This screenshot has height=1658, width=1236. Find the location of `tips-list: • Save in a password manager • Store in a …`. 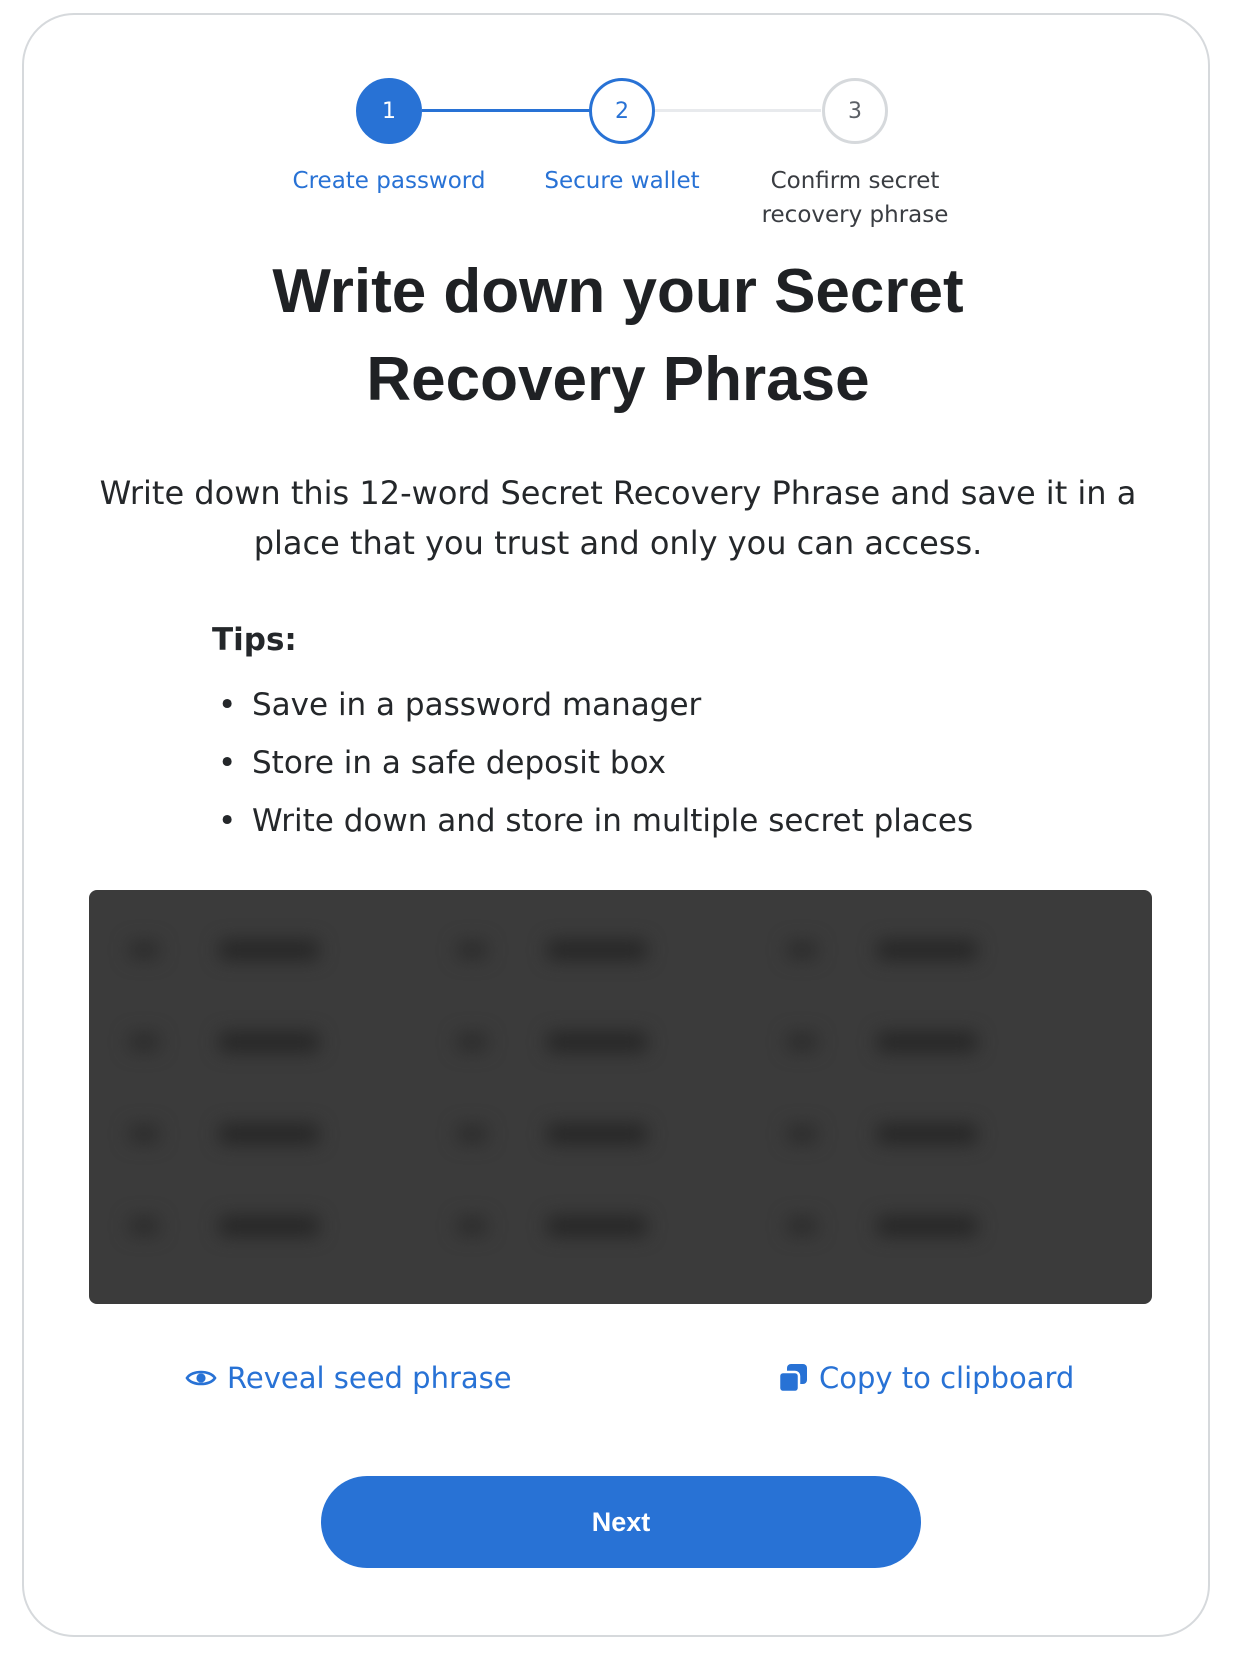

tips-list: • Save in a password manager • Store in a … is located at coordinates (662, 763).